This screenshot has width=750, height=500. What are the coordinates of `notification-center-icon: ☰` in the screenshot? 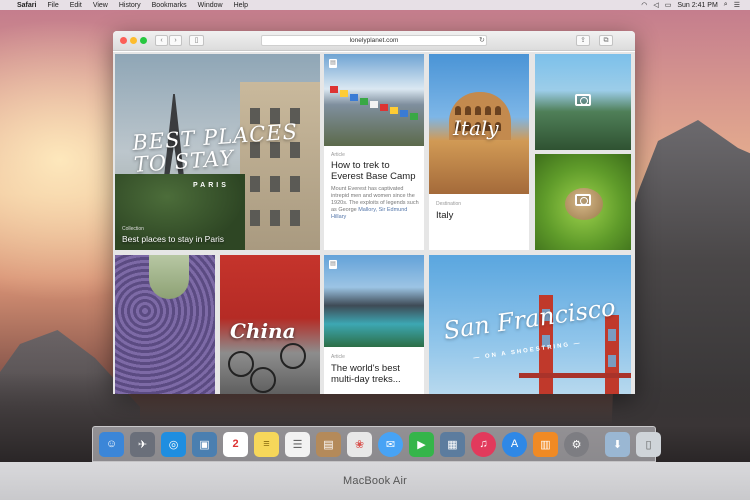 It's located at (737, 5).